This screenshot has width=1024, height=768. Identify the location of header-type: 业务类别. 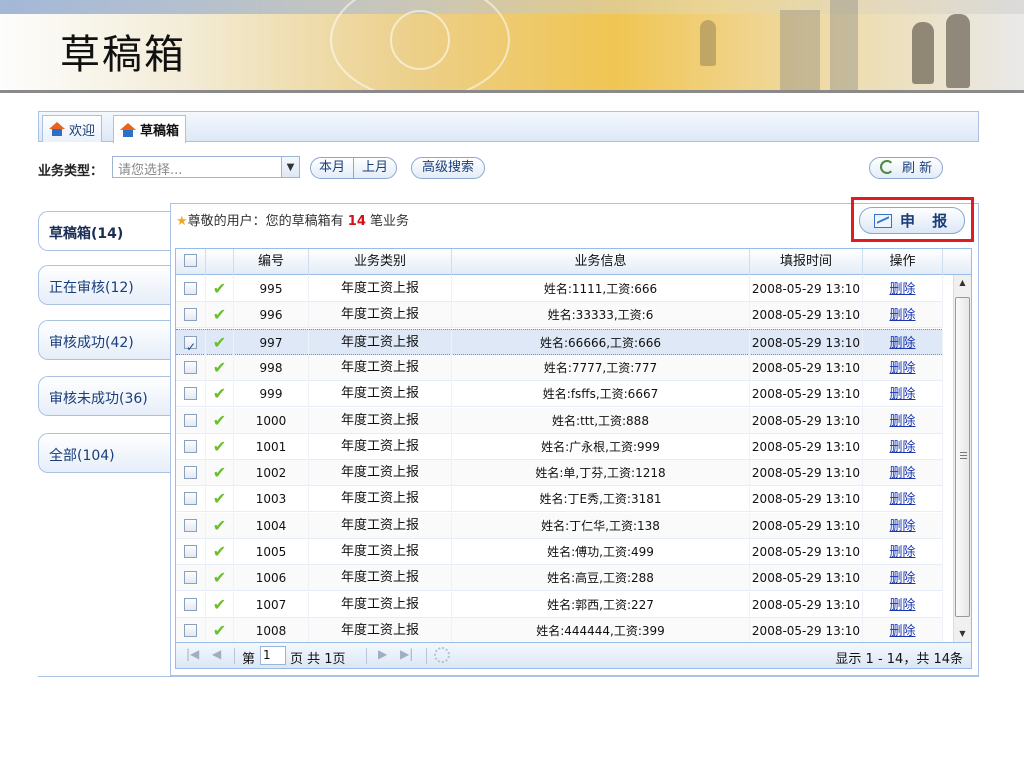
(380, 262).